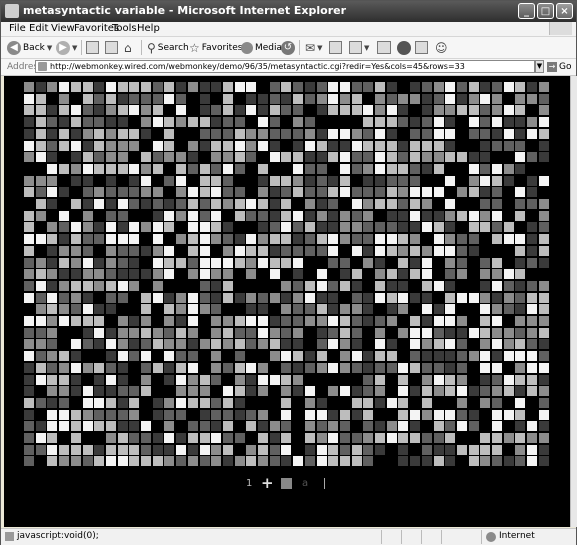  What do you see at coordinates (92, 47) in the screenshot?
I see `stop-button` at bounding box center [92, 47].